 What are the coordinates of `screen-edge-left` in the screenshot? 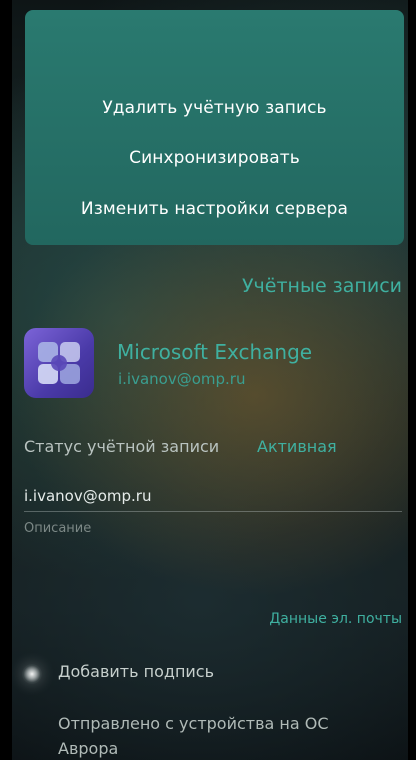 It's located at (6, 380).